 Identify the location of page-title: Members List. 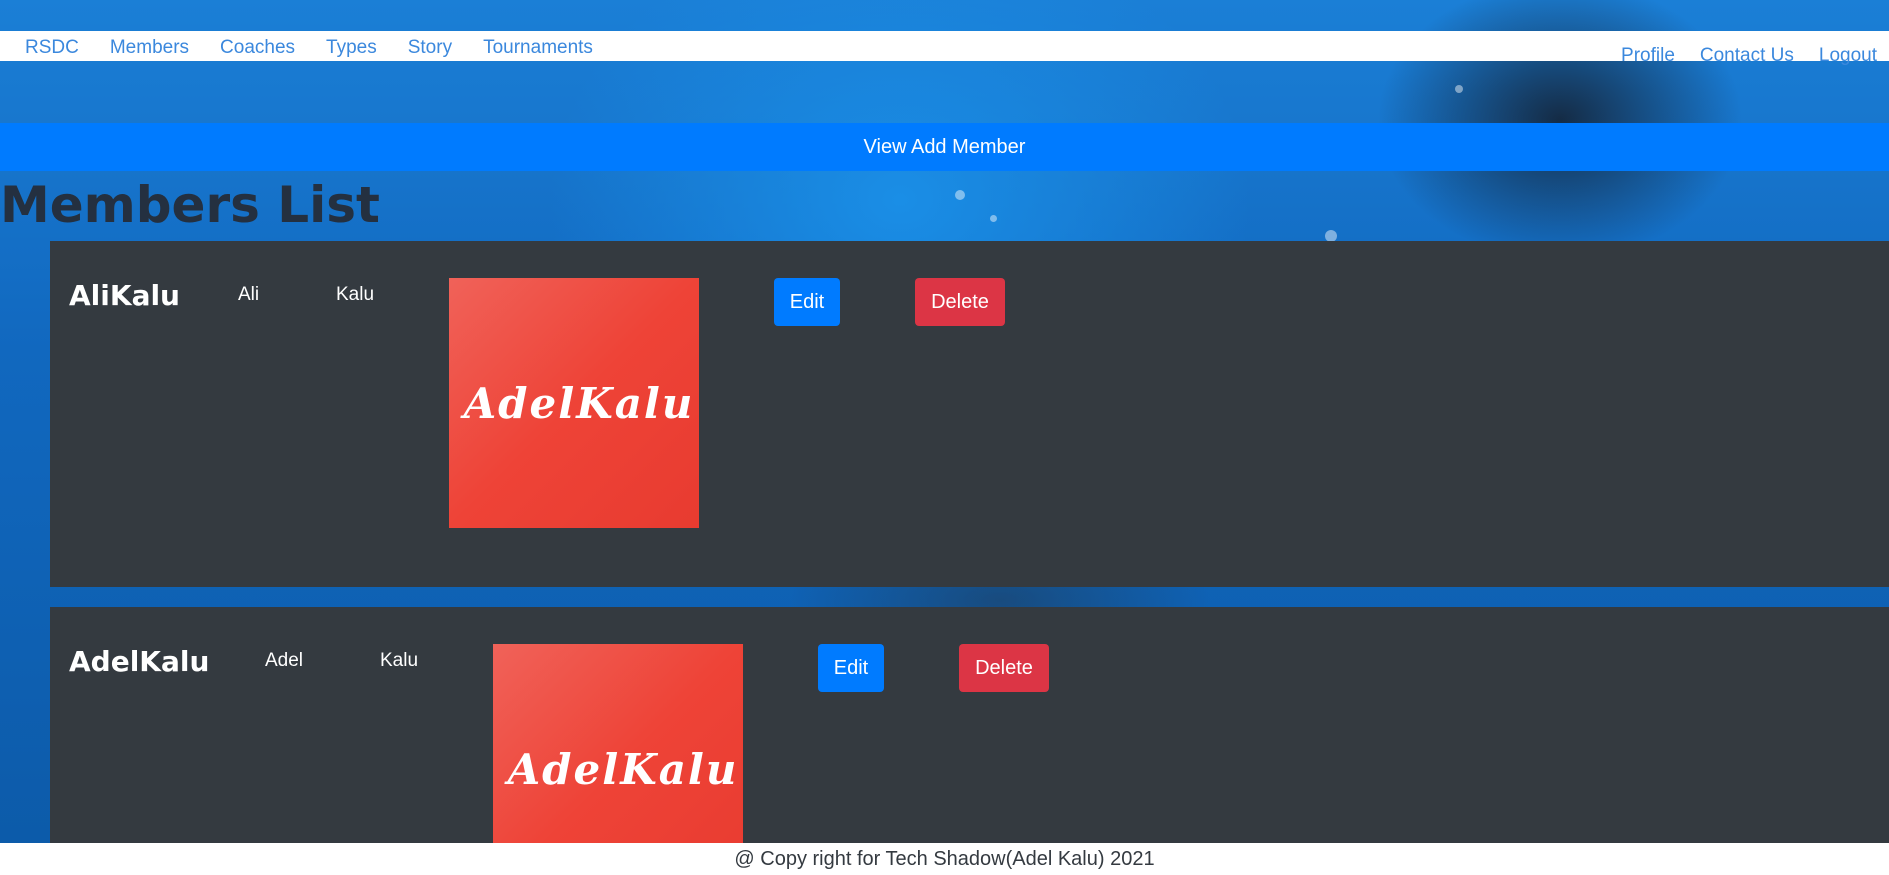
(190, 205).